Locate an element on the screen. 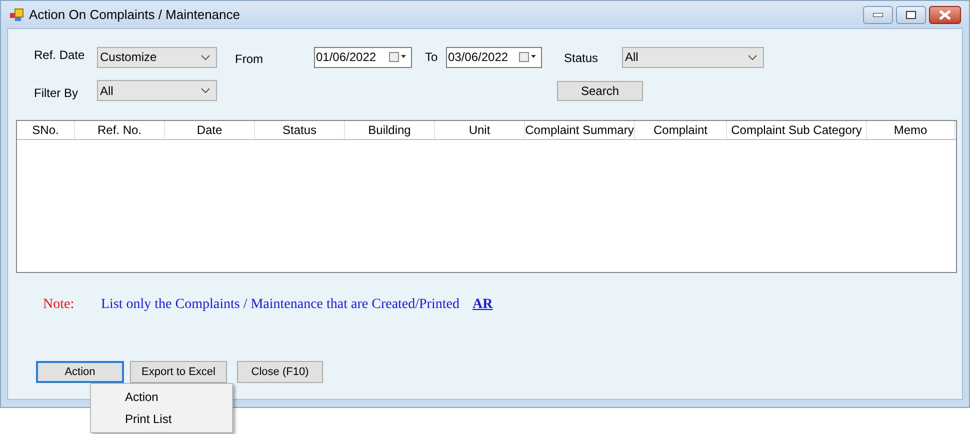 Image resolution: width=970 pixels, height=434 pixels. ar-link: AR is located at coordinates (482, 304).